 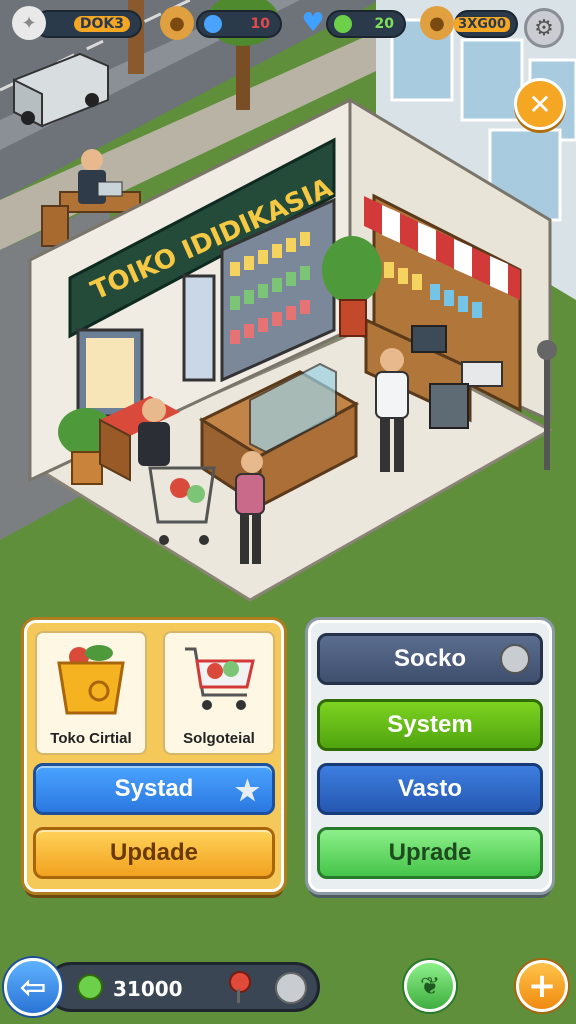 I want to click on uprade-button-label: Uprade, so click(x=430, y=852).